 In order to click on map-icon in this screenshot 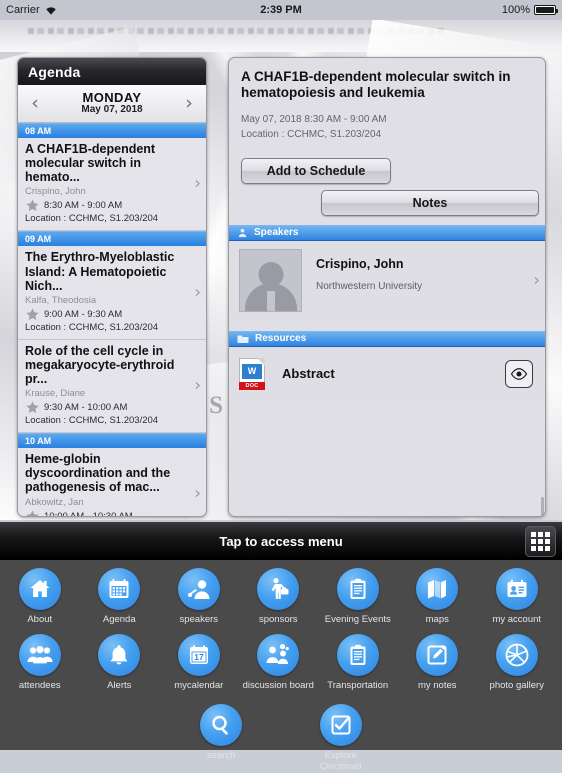, I will do `click(437, 589)`.